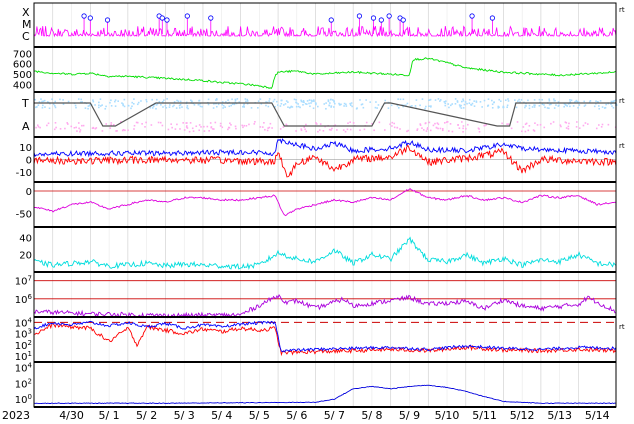 This screenshot has height=424, width=634. What do you see at coordinates (622, 10) in the screenshot?
I see `right-mark: rt` at bounding box center [622, 10].